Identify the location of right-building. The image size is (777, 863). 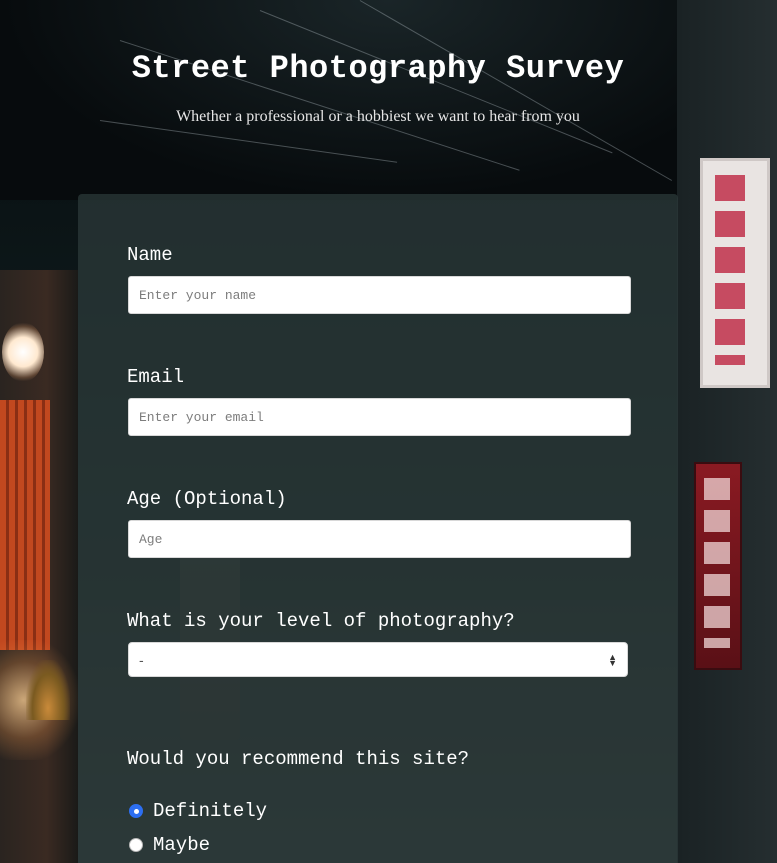
(727, 431).